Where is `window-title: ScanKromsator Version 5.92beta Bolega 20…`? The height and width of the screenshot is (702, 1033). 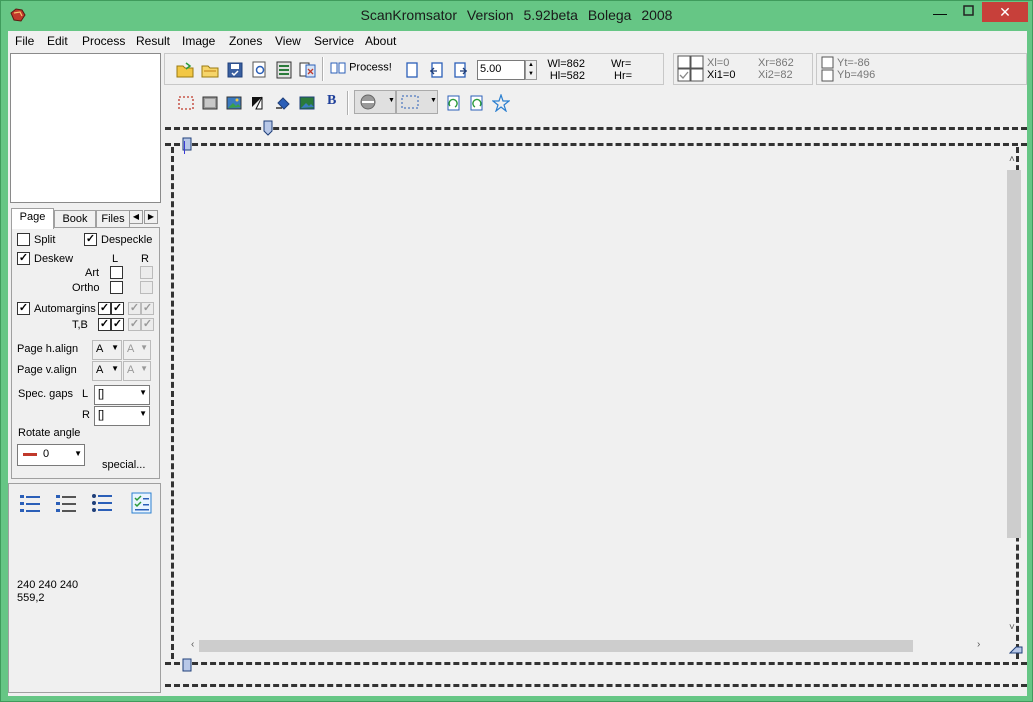
window-title: ScanKromsator Version 5.92beta Bolega 20… is located at coordinates (516, 15).